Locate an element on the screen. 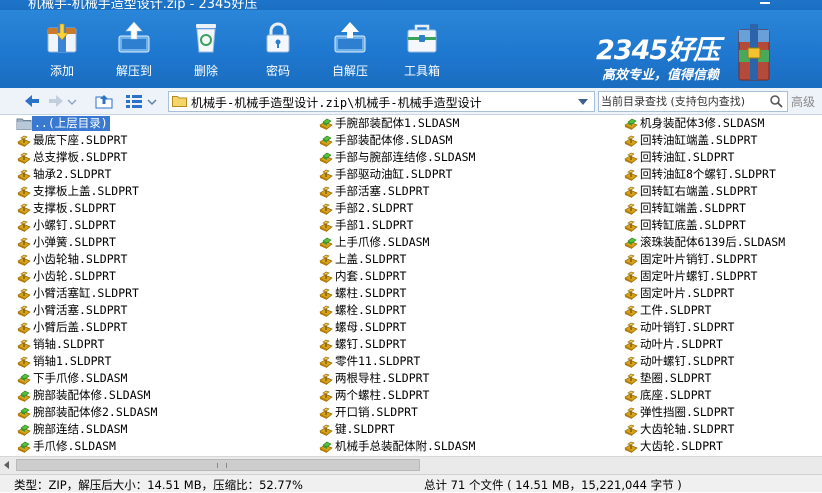 The image size is (822, 493). file-item: 固定叶片螺钉.SLDPRT is located at coordinates (722, 276).